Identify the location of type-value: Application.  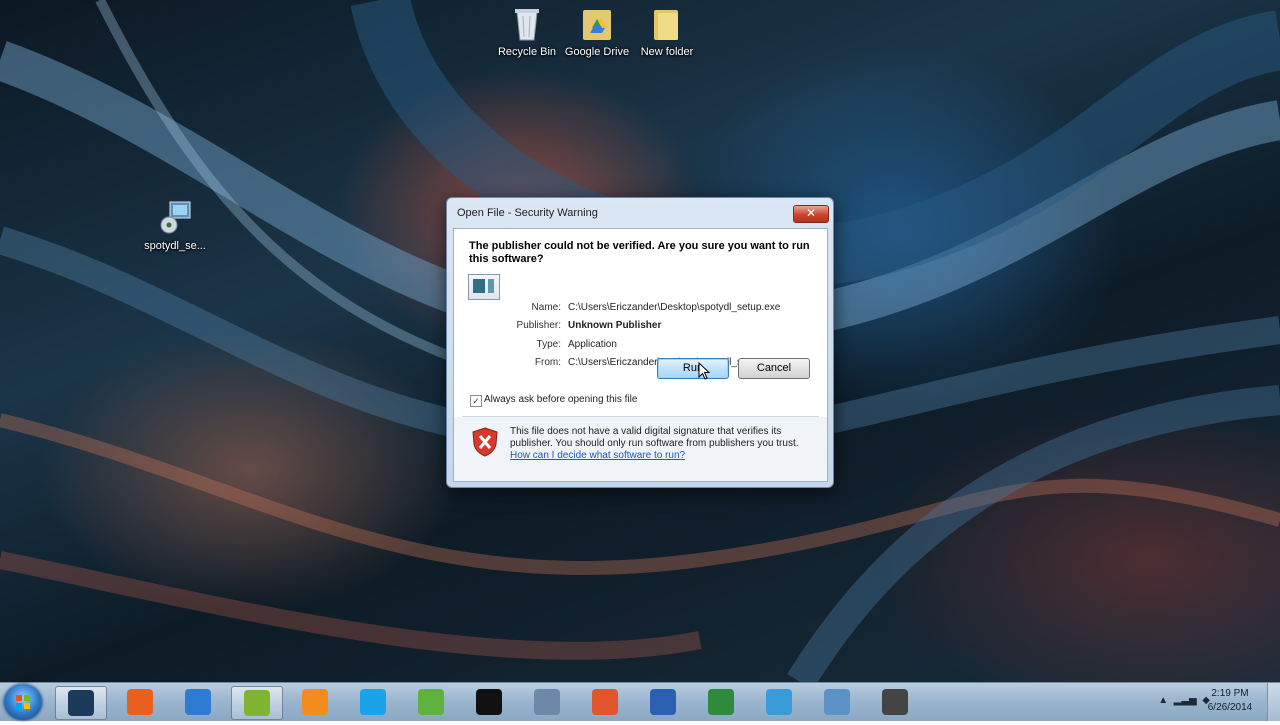
(592, 344).